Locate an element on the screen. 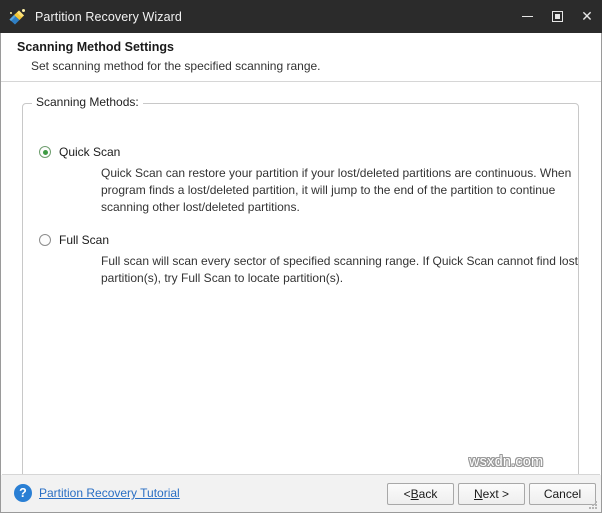 This screenshot has height=513, width=602. radio-quick-scan is located at coordinates (45, 152).